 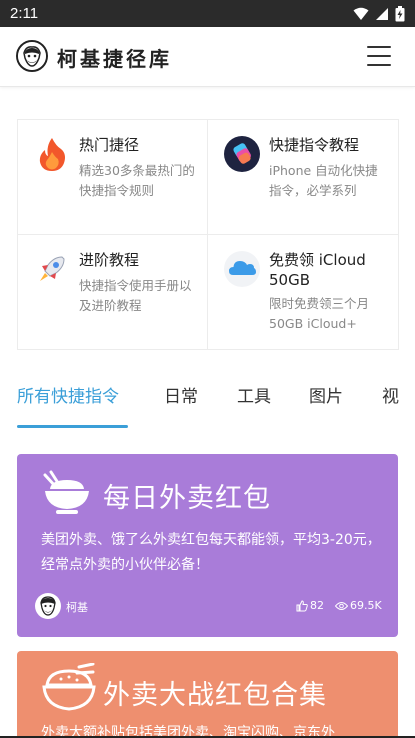 I want to click on author-name: 柯基, so click(x=77, y=607).